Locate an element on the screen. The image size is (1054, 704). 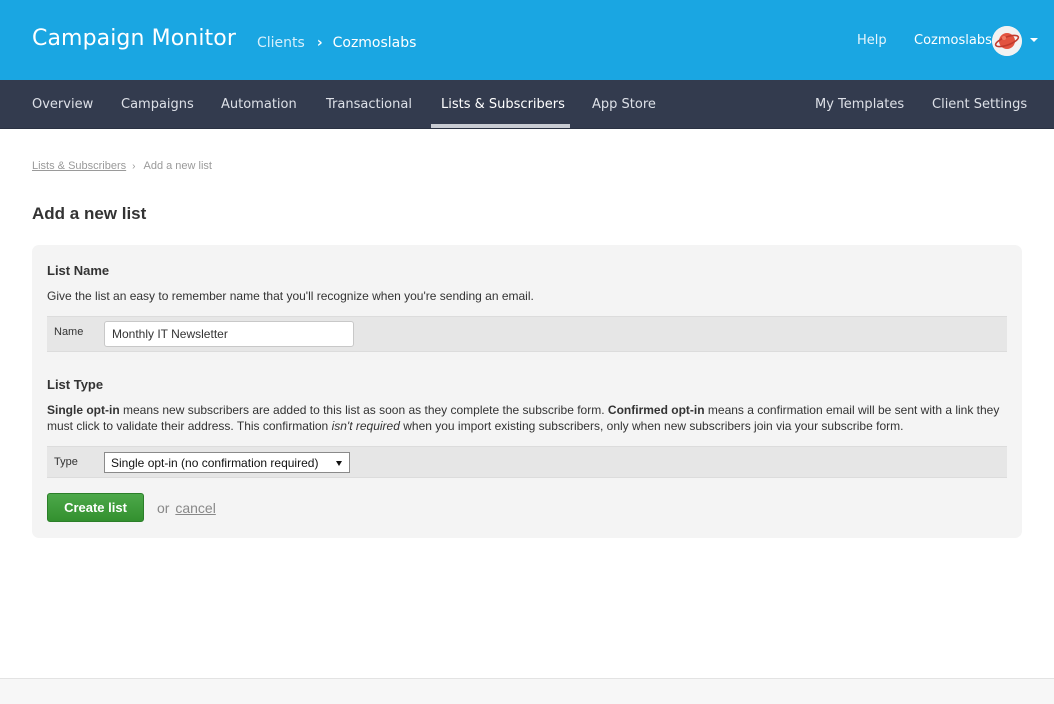
list-name-heading: List Name is located at coordinates (78, 270).